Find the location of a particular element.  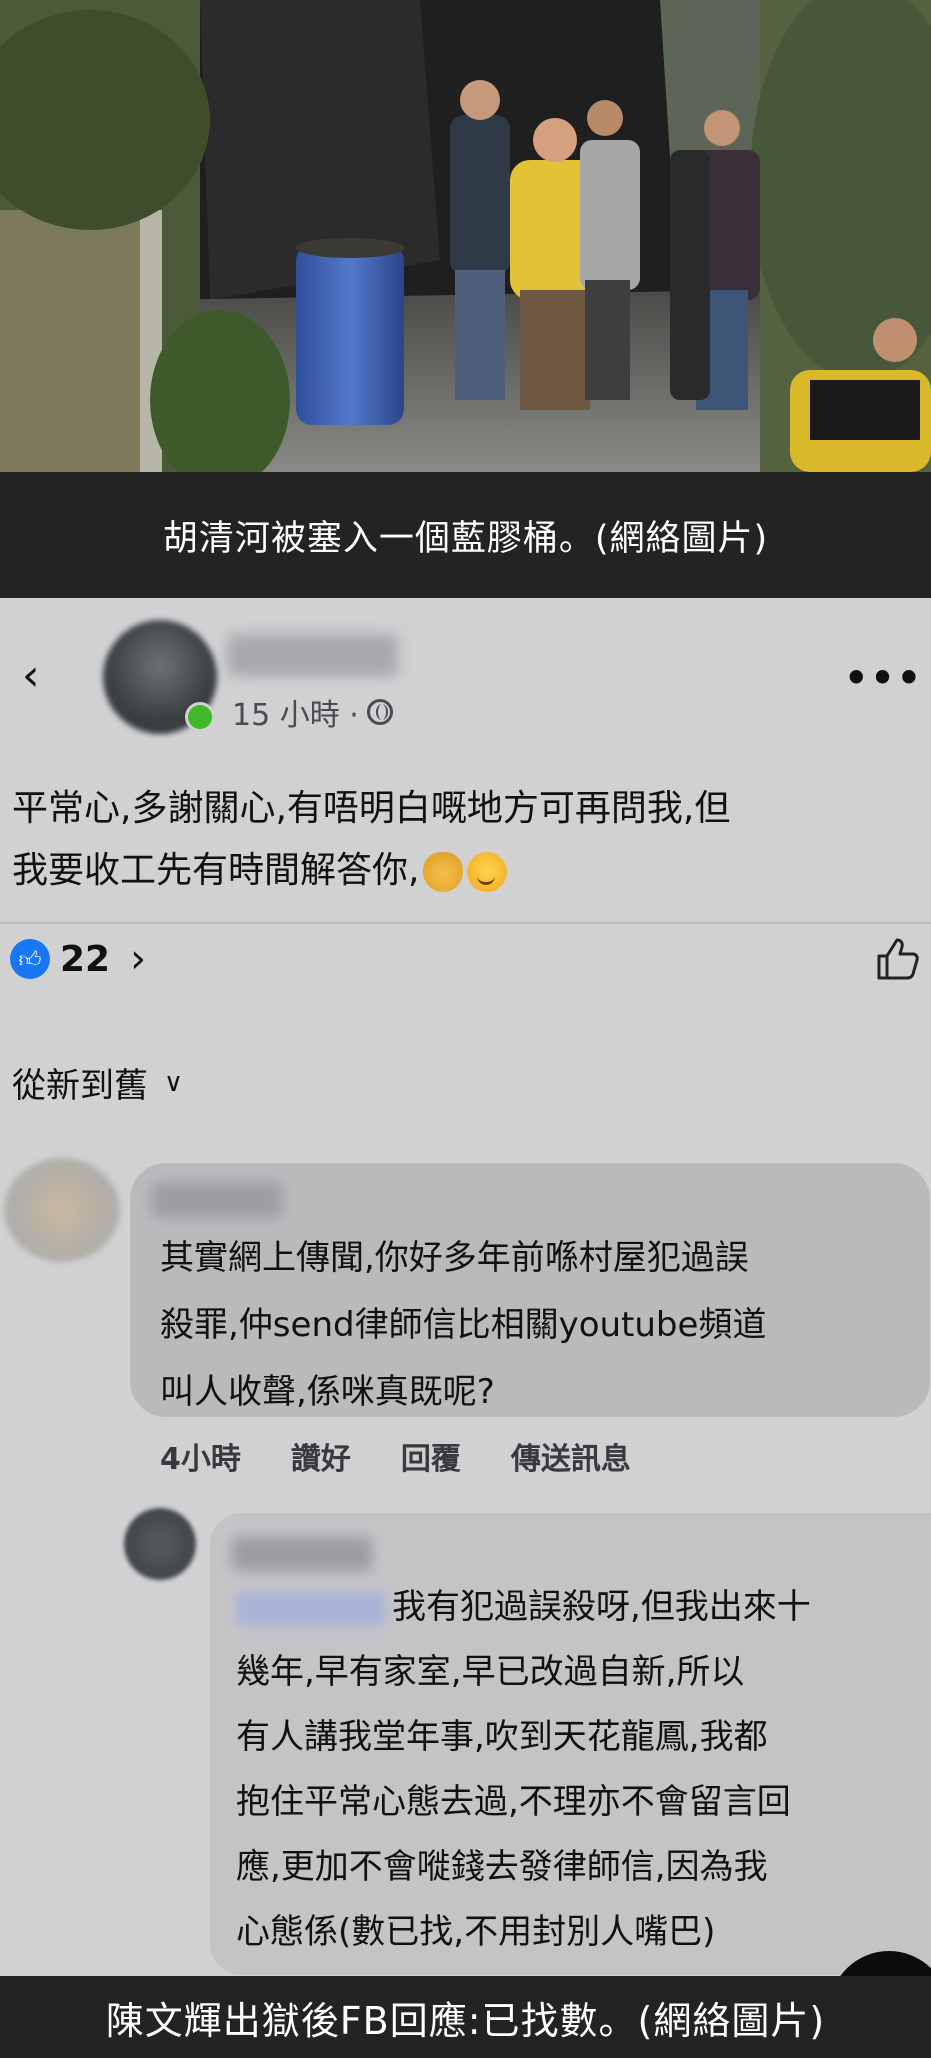

post-text-line-2-text: 我要收工先有時間解答你, is located at coordinates (216, 870).